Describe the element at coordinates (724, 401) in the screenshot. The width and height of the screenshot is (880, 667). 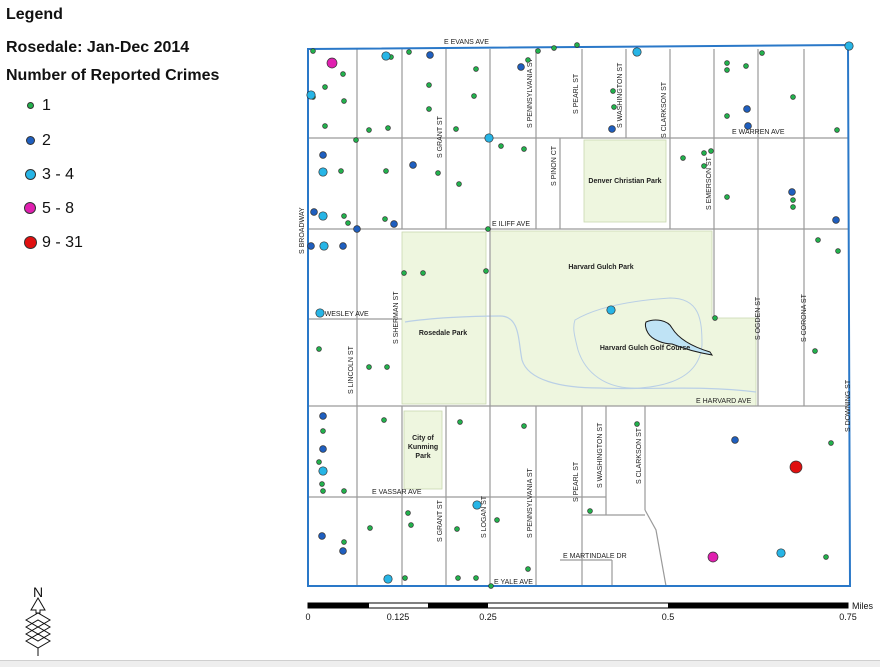
I see `label-harvard: E HARVARD AVE` at that location.